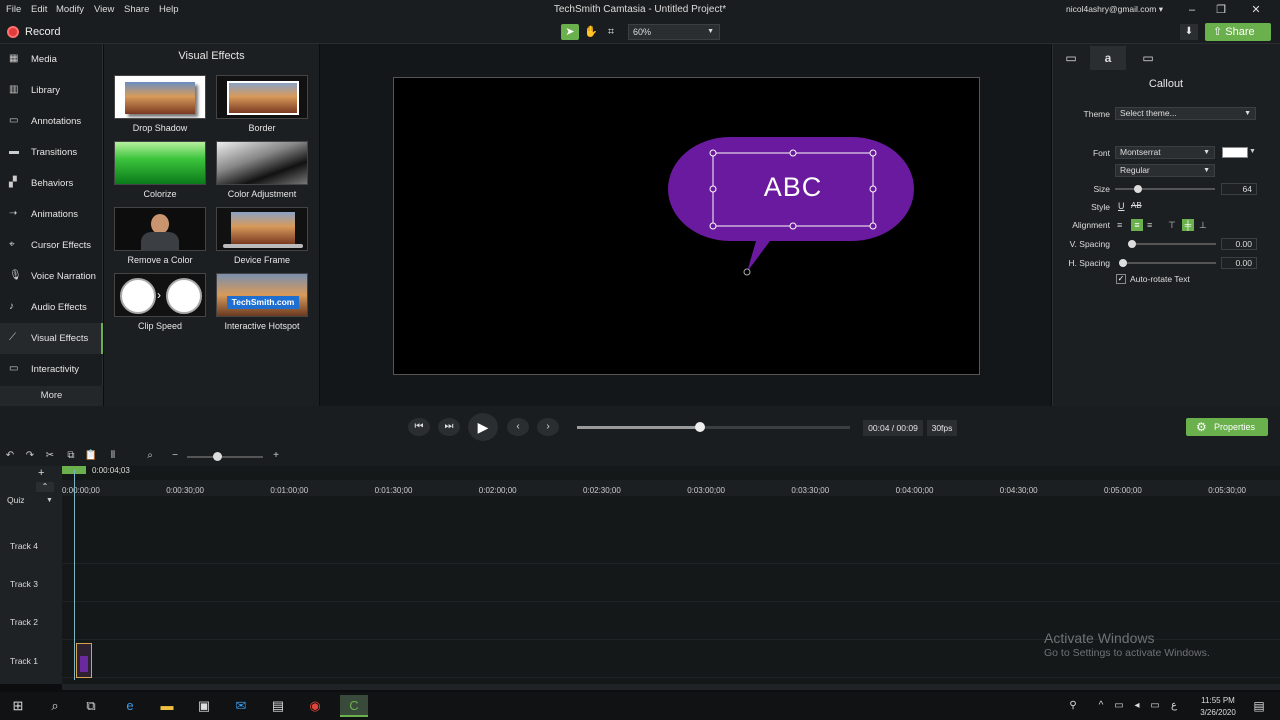 The width and height of the screenshot is (1280, 720). Describe the element at coordinates (276, 455) in the screenshot. I see `zoom-in-icon: +` at that location.